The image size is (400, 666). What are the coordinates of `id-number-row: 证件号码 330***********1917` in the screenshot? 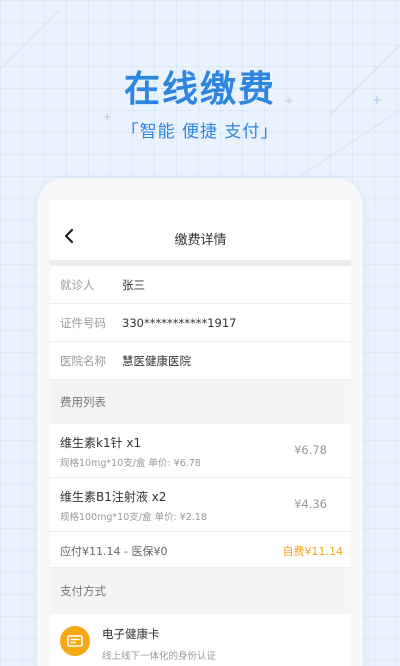 It's located at (200, 323).